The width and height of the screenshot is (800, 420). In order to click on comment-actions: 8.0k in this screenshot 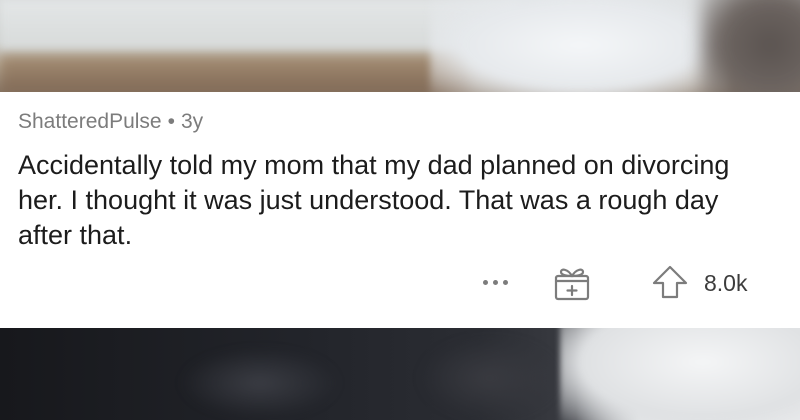, I will do `click(400, 282)`.